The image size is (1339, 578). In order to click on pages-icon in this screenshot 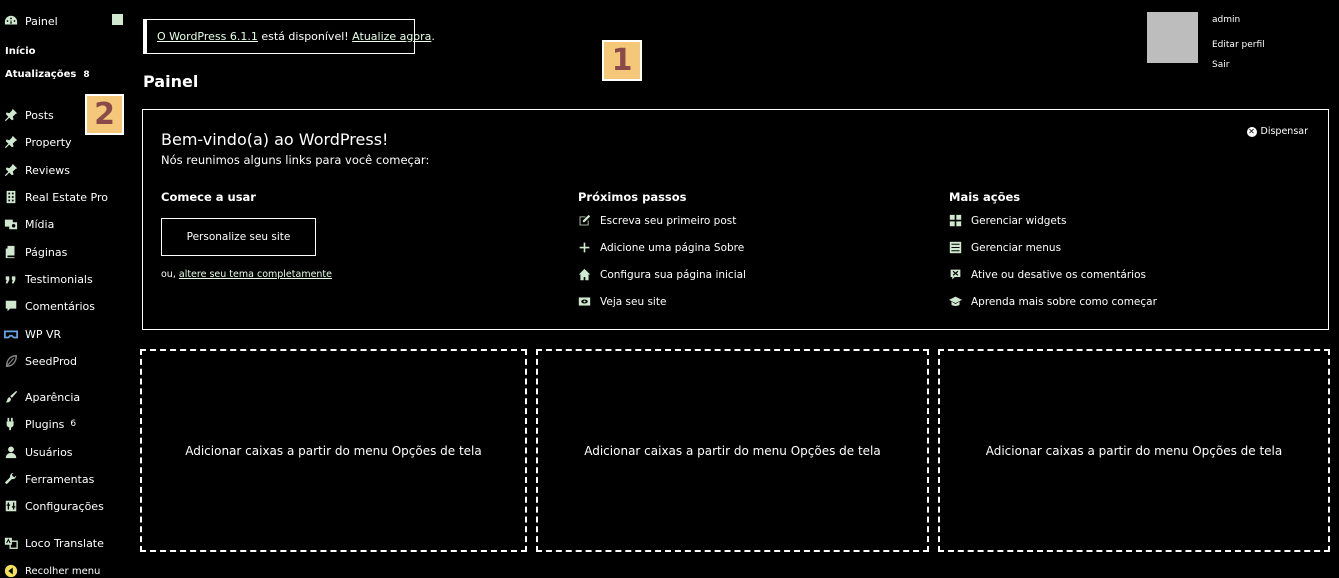, I will do `click(11, 252)`.